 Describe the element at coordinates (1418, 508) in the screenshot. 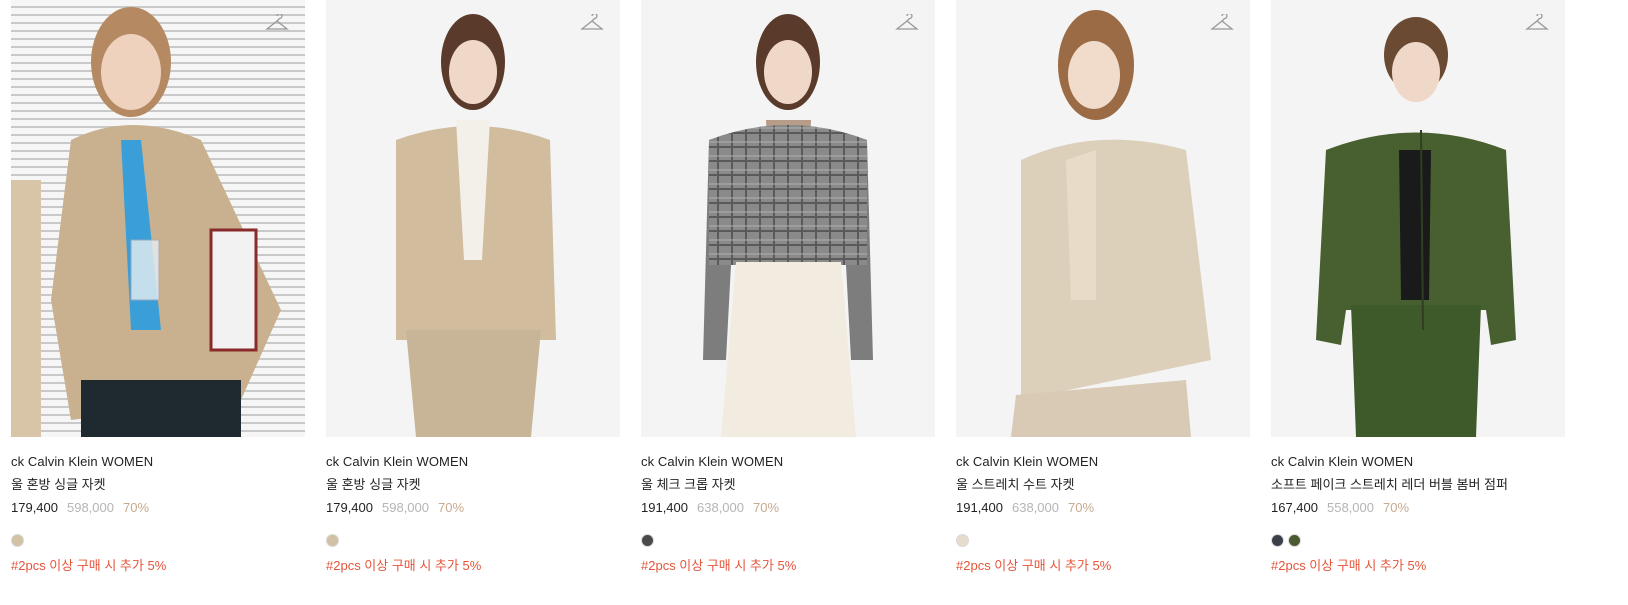

I see `price-row: 167,400 558,000 70%` at that location.